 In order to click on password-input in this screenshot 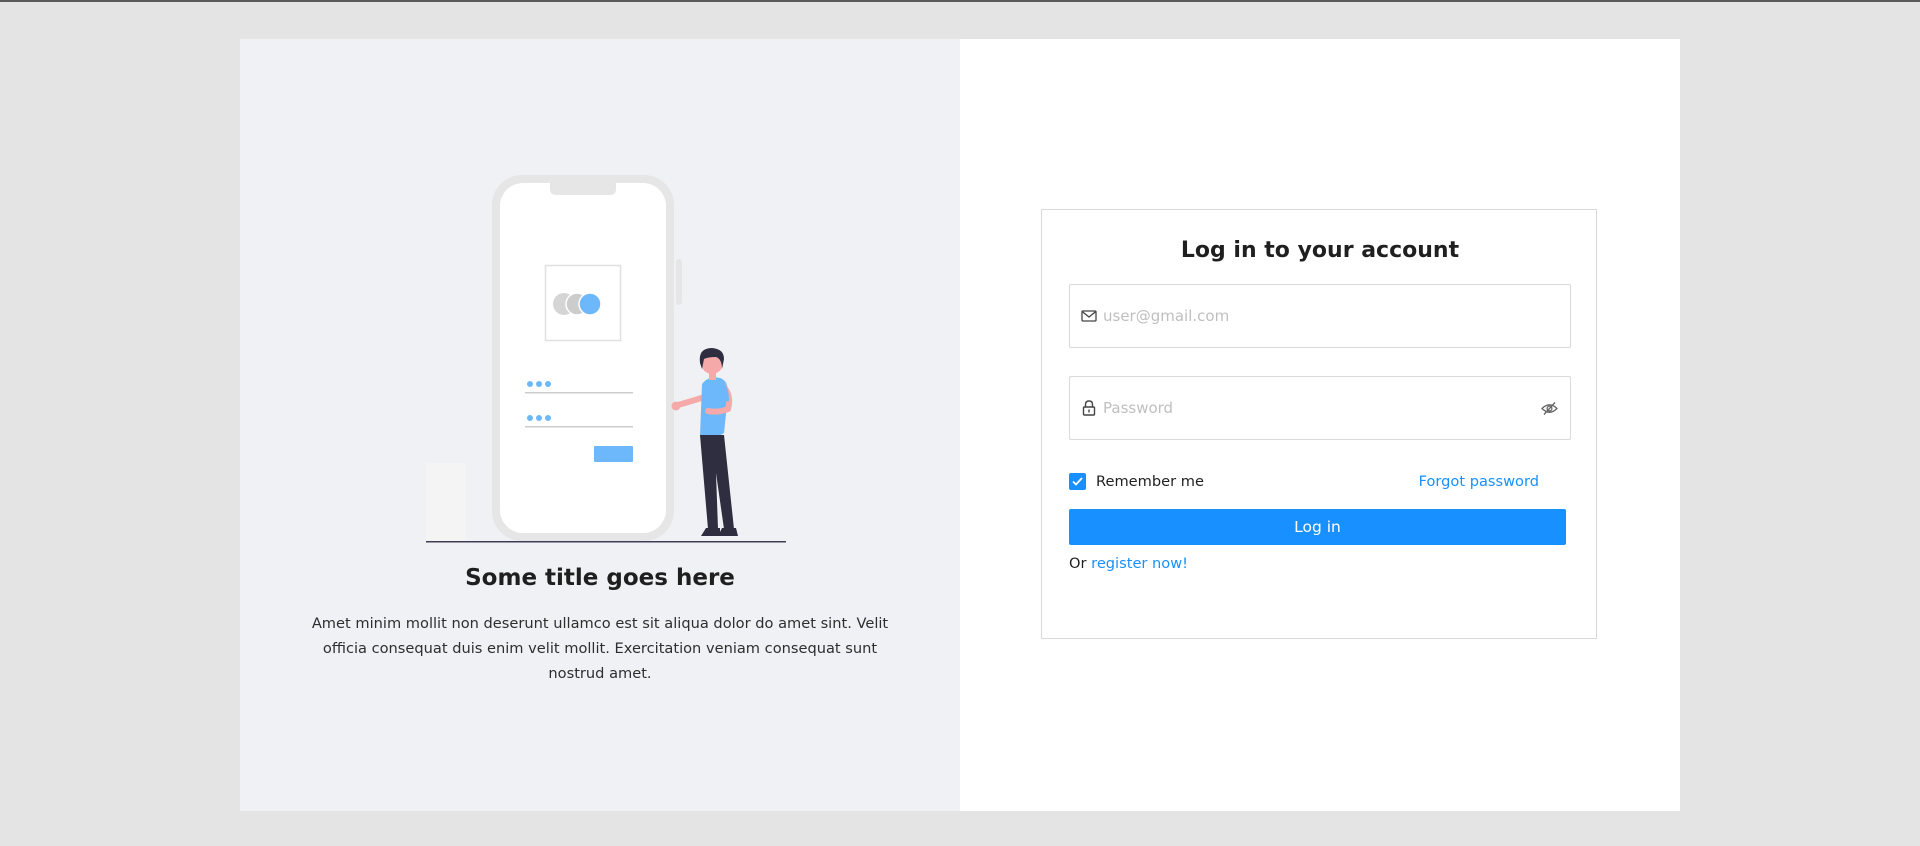, I will do `click(1321, 408)`.